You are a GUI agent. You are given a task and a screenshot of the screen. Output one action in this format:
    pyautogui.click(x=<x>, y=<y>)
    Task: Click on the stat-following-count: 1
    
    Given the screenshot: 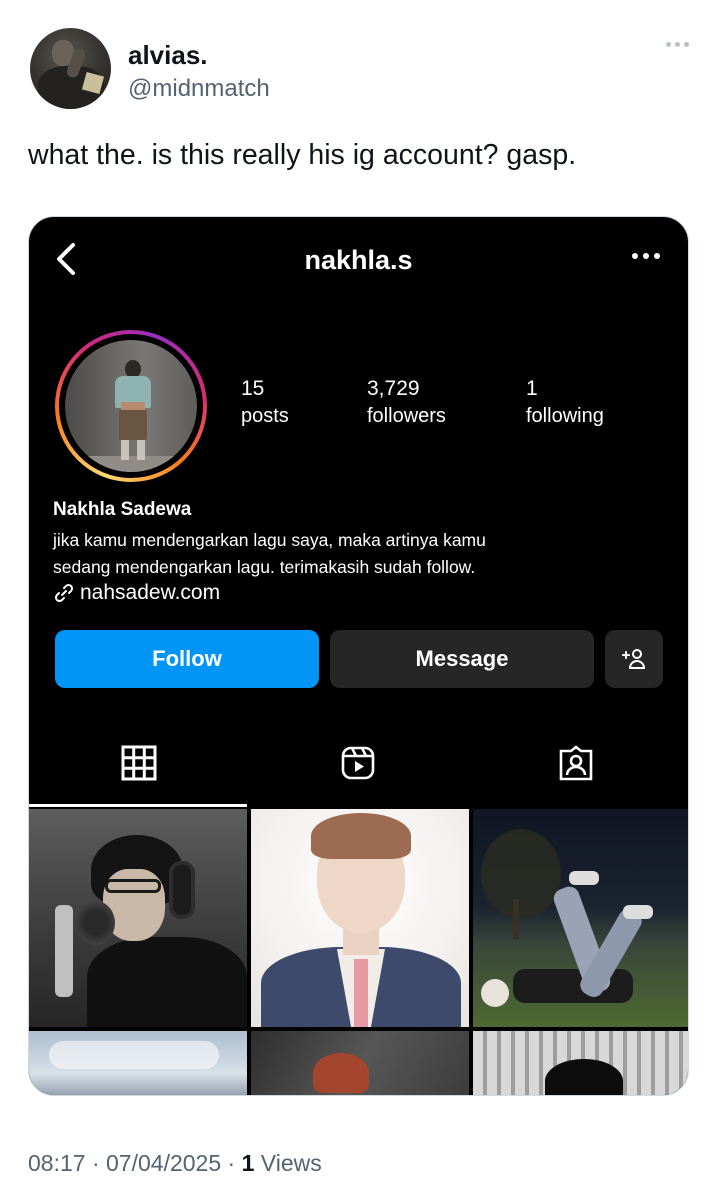 What is the action you would take?
    pyautogui.click(x=532, y=388)
    